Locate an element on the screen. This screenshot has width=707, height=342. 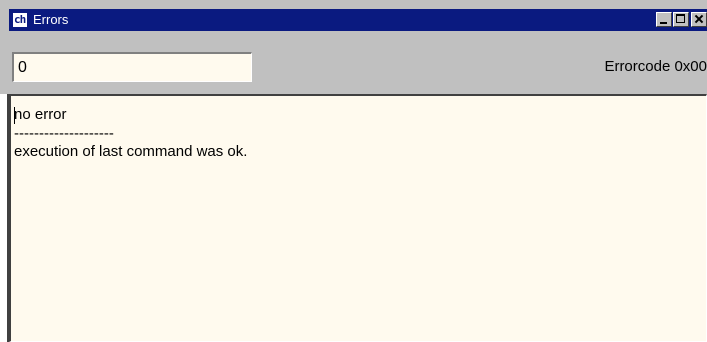
errorcode-label: Errorcode 0x00 is located at coordinates (655, 66).